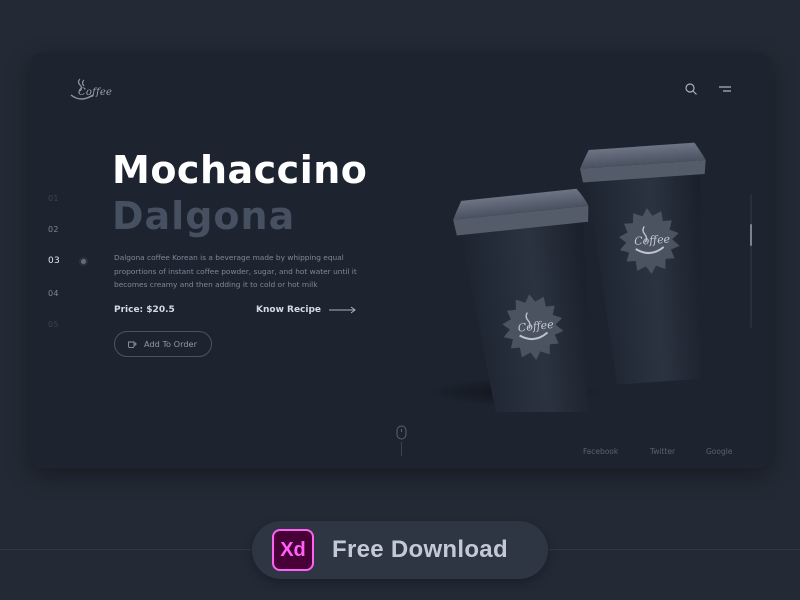 The height and width of the screenshot is (600, 800). I want to click on pager-active-dot, so click(83, 261).